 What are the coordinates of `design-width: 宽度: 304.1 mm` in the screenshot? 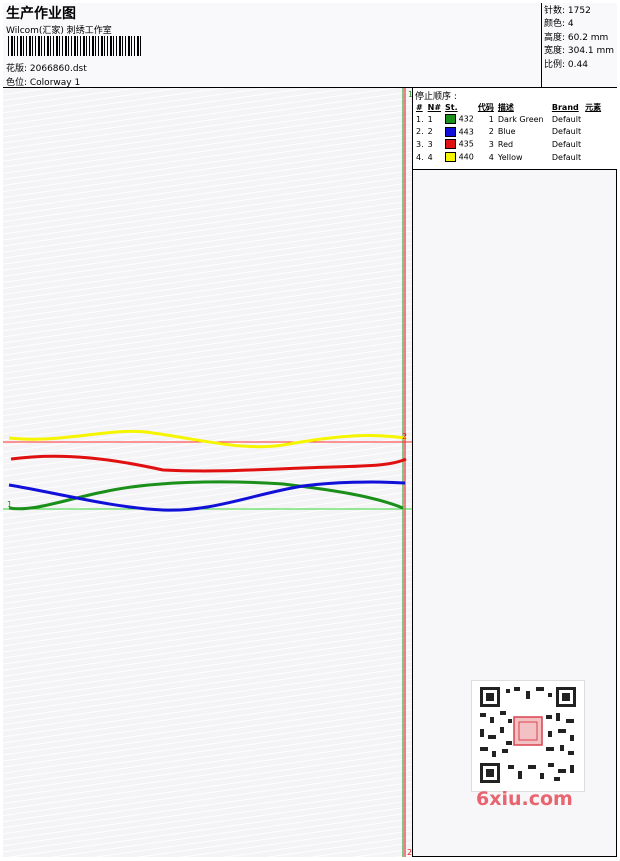 It's located at (579, 51).